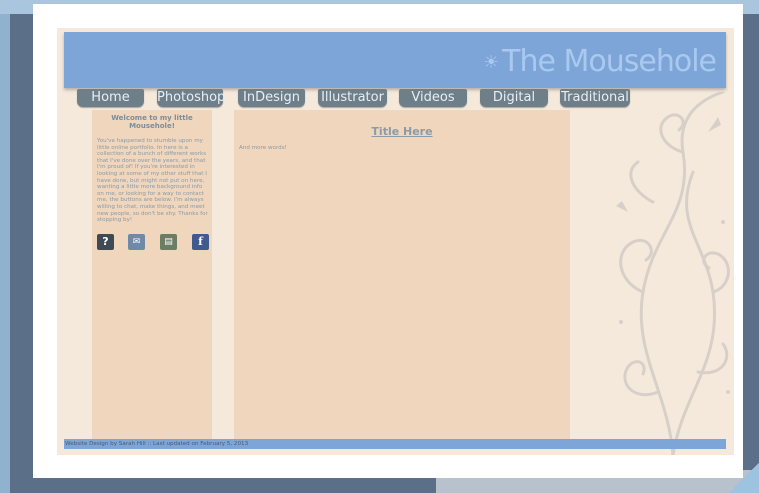  Describe the element at coordinates (168, 242) in the screenshot. I see `gallery-icon: ▤` at that location.